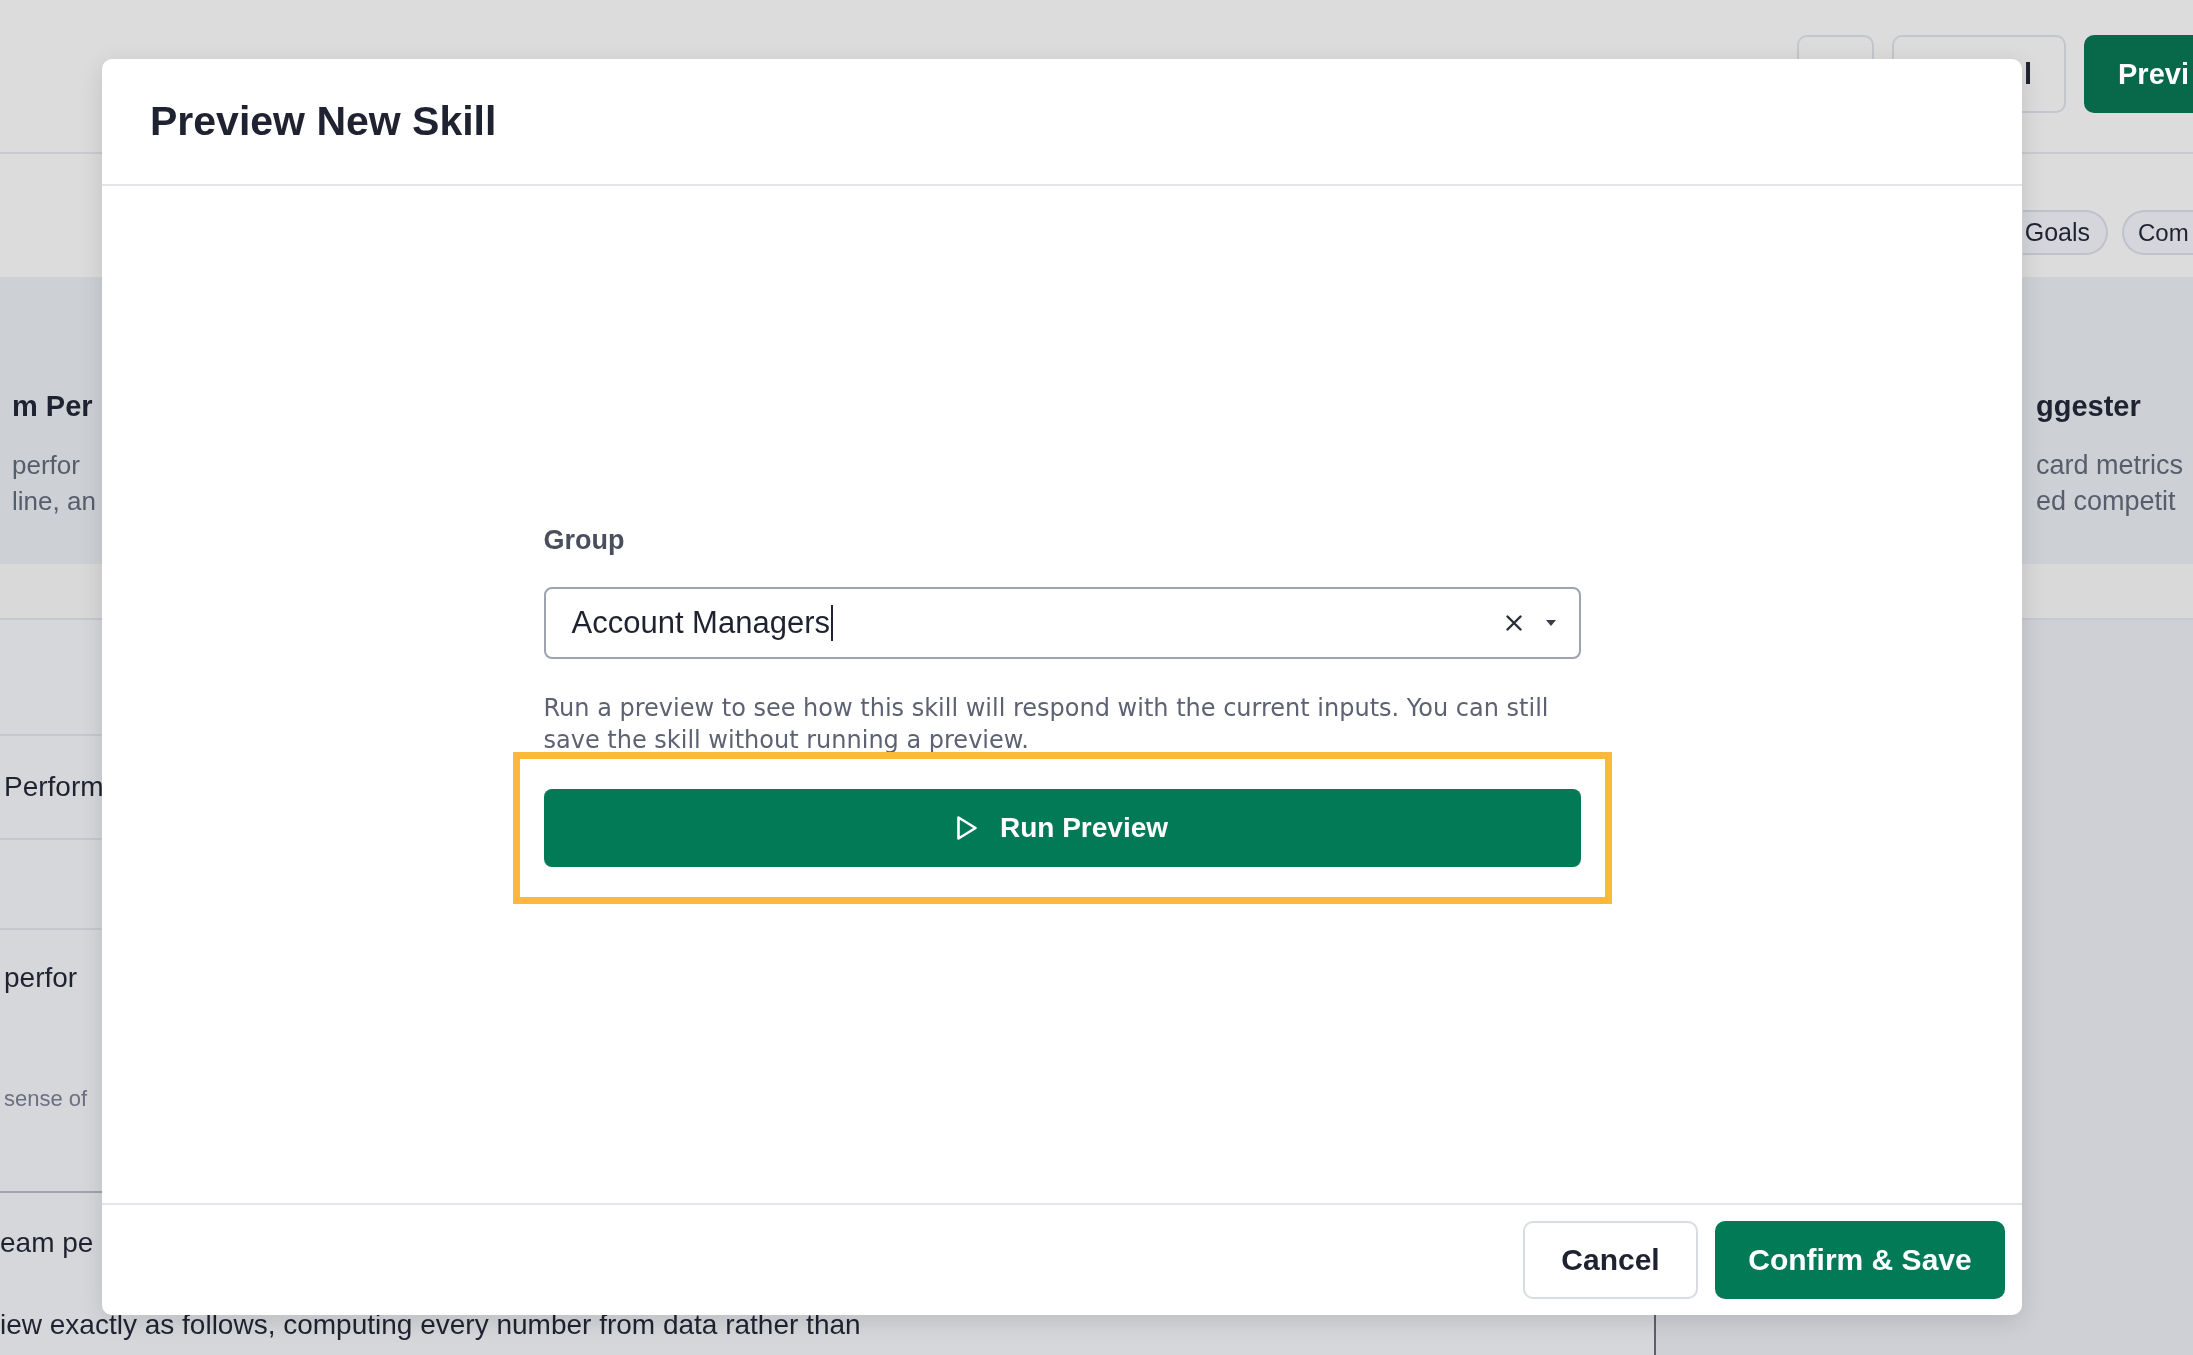 This screenshot has width=2193, height=1355. Describe the element at coordinates (584, 540) in the screenshot. I see `field-label: Group` at that location.